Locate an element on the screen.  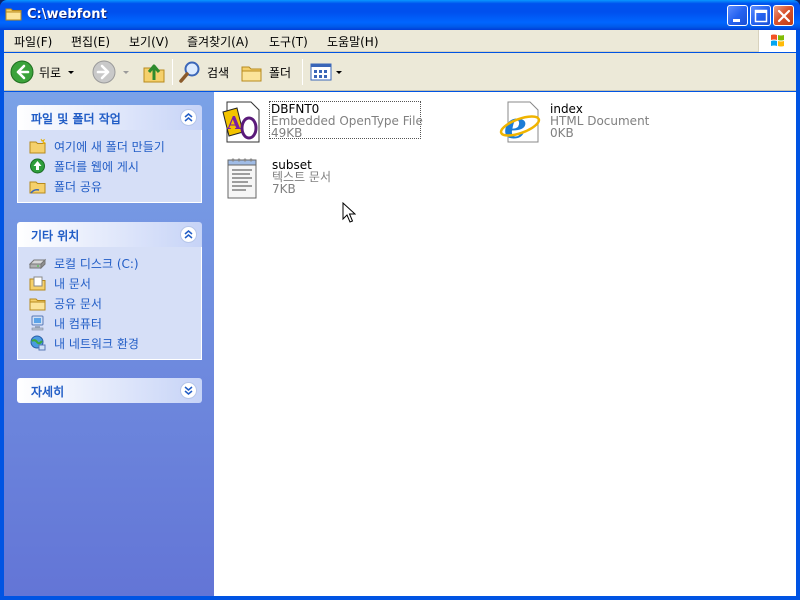
up-button is located at coordinates (154, 72).